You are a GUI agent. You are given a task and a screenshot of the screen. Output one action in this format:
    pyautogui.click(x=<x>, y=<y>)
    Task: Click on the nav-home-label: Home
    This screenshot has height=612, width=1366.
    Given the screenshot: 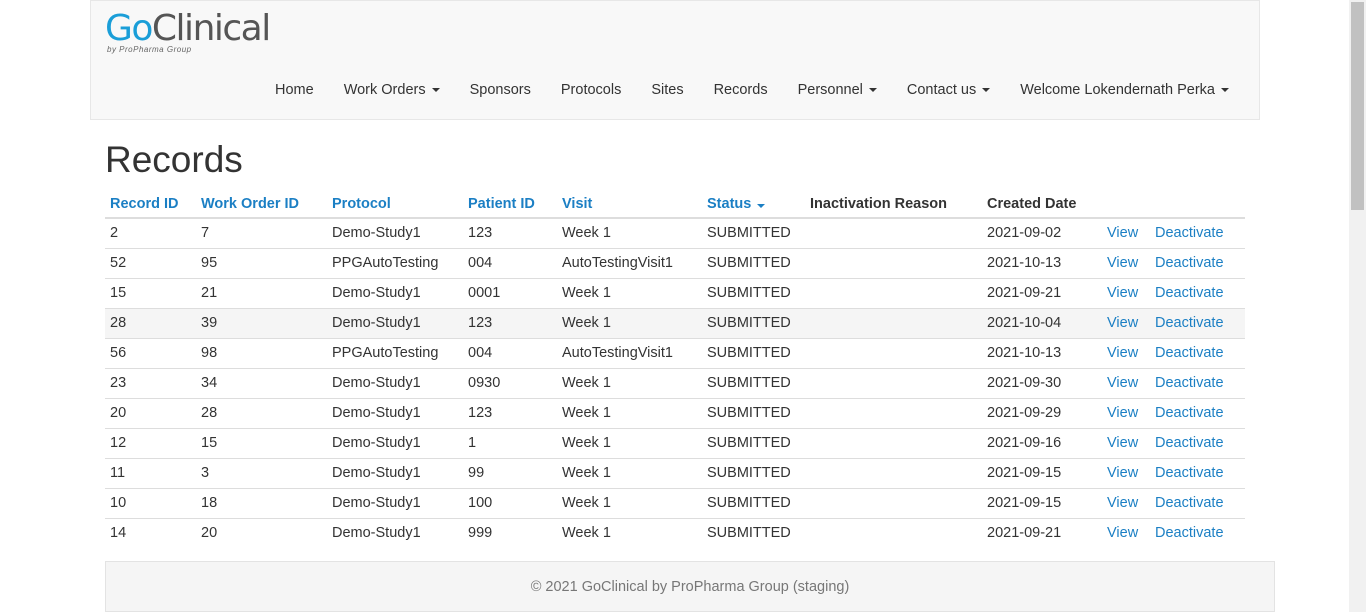 What is the action you would take?
    pyautogui.click(x=294, y=90)
    